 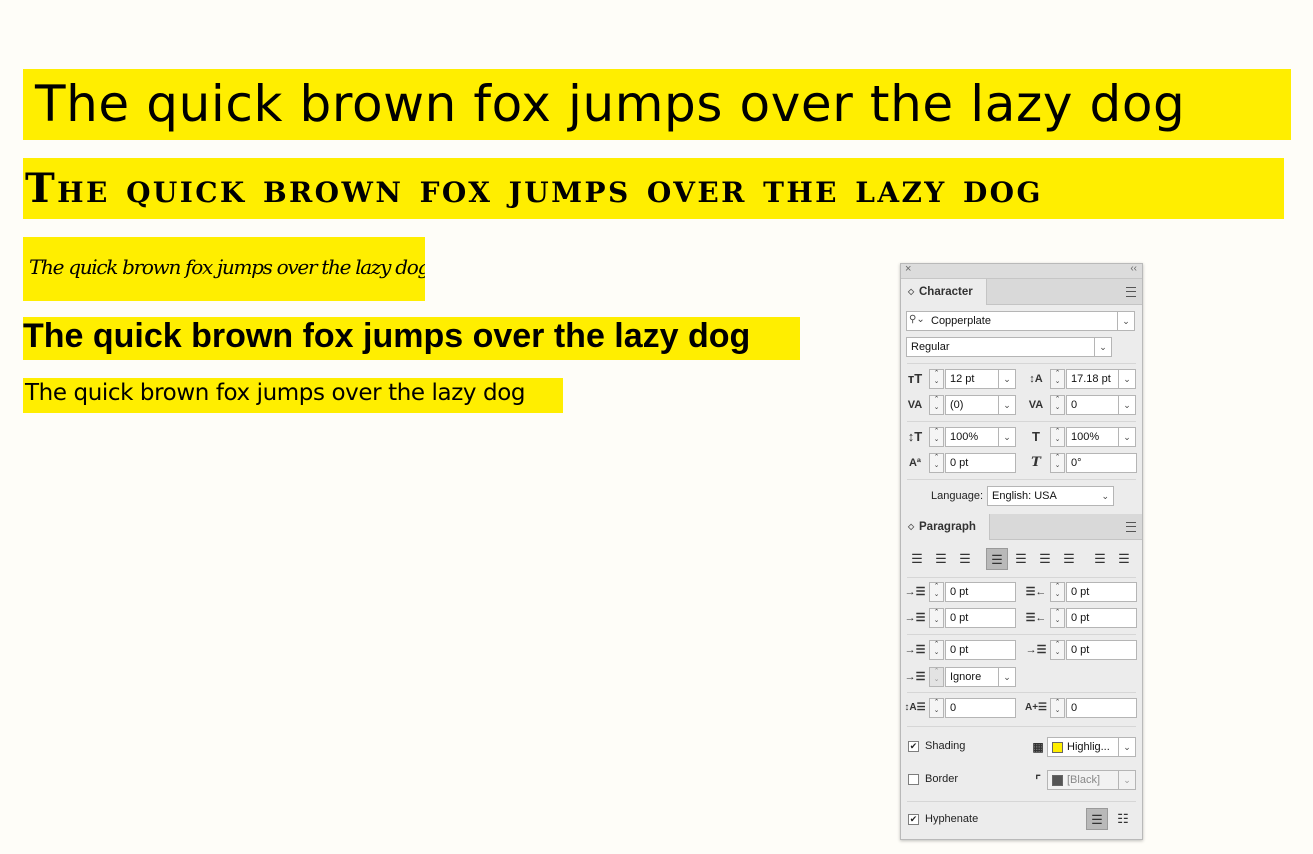 What do you see at coordinates (917, 319) in the screenshot?
I see `search-icon: ⚲⌄` at bounding box center [917, 319].